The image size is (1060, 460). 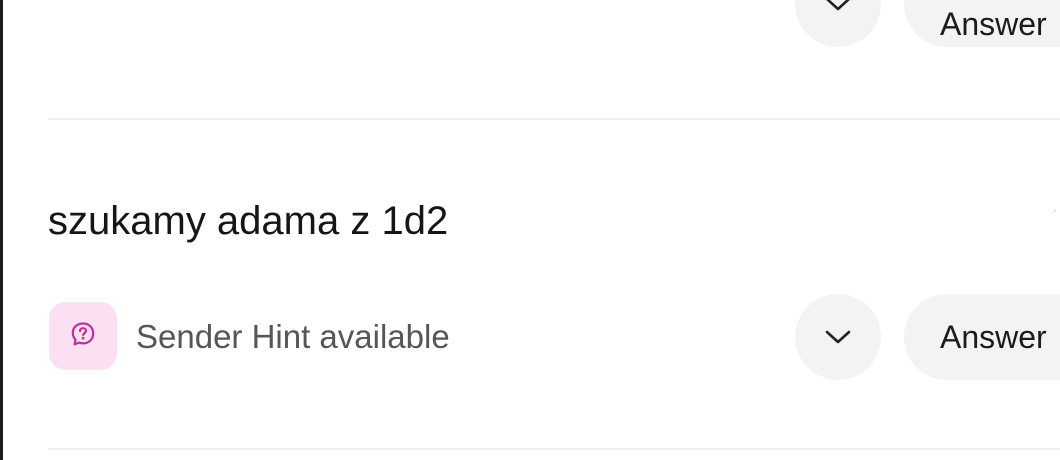 What do you see at coordinates (248, 221) in the screenshot?
I see `message-text: szukamy adama z 1d2` at bounding box center [248, 221].